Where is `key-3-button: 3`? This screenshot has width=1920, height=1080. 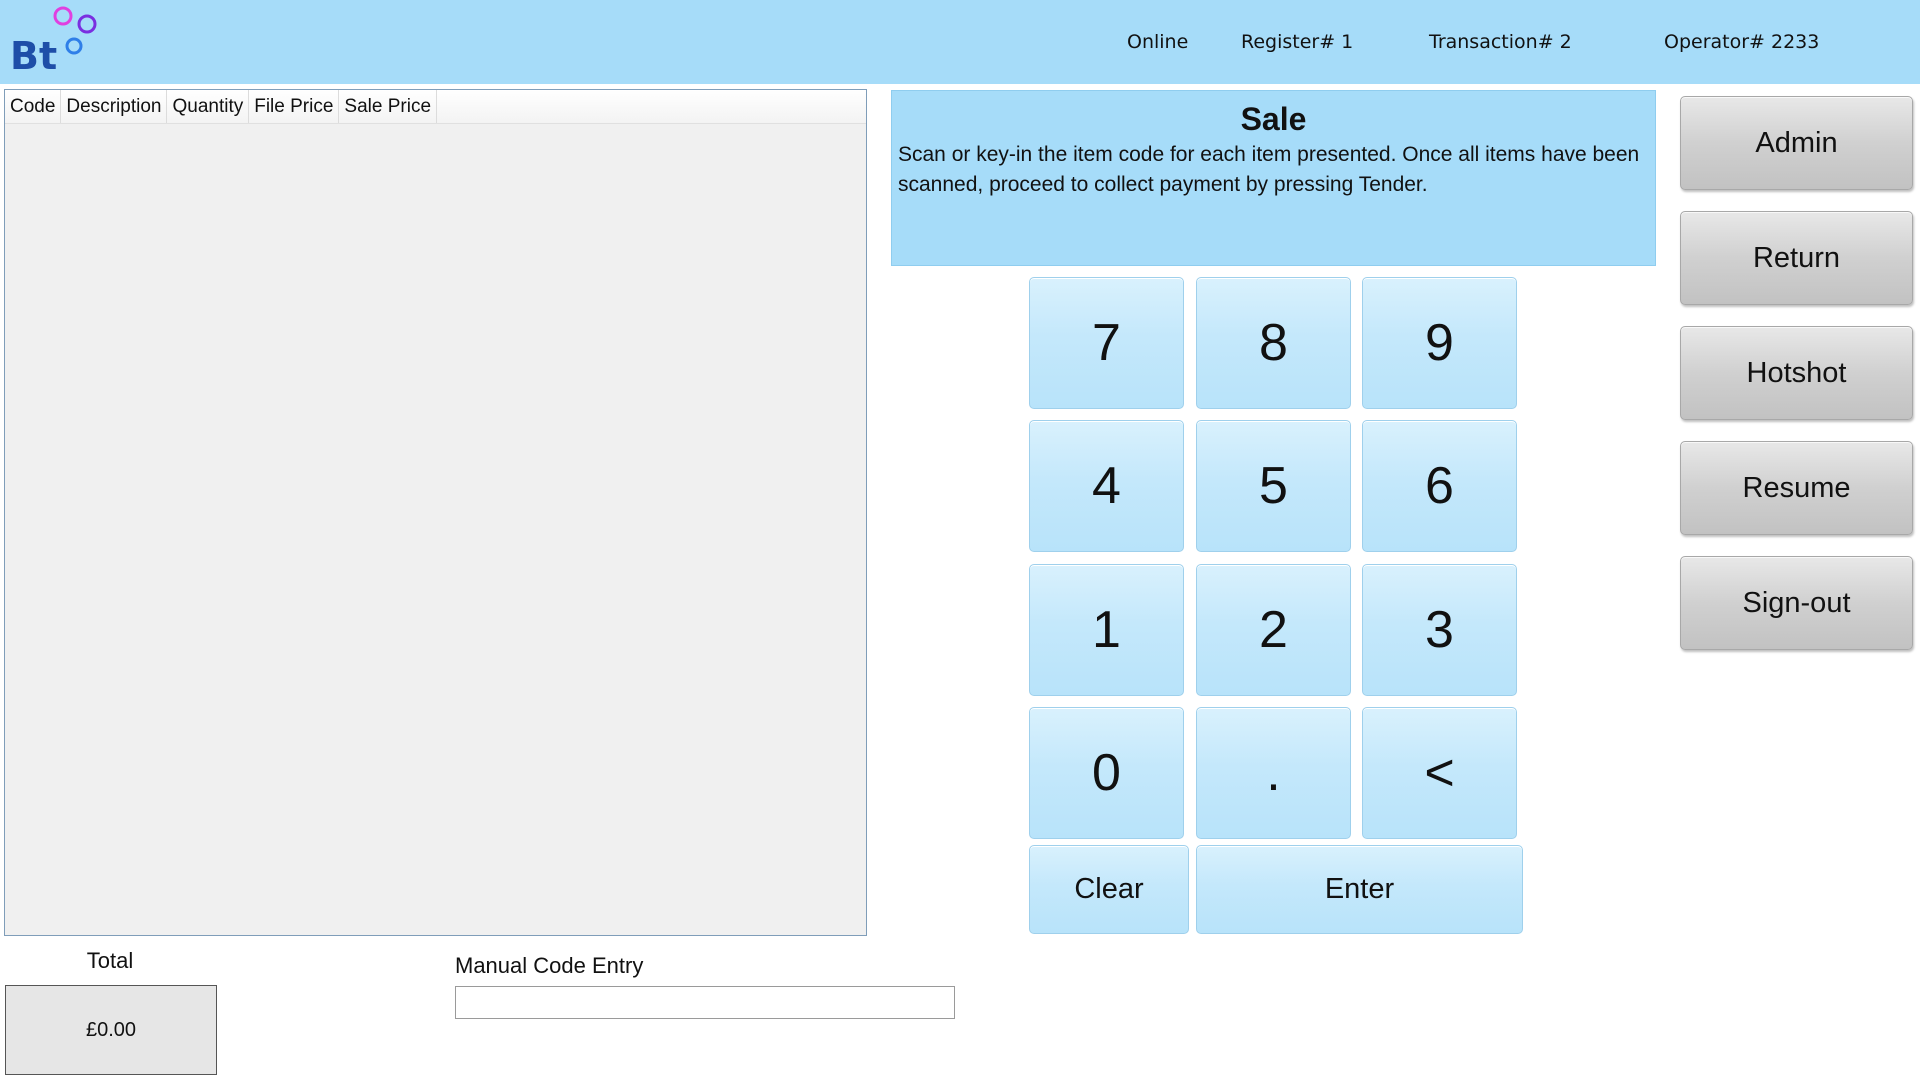
key-3-button: 3 is located at coordinates (1439, 630).